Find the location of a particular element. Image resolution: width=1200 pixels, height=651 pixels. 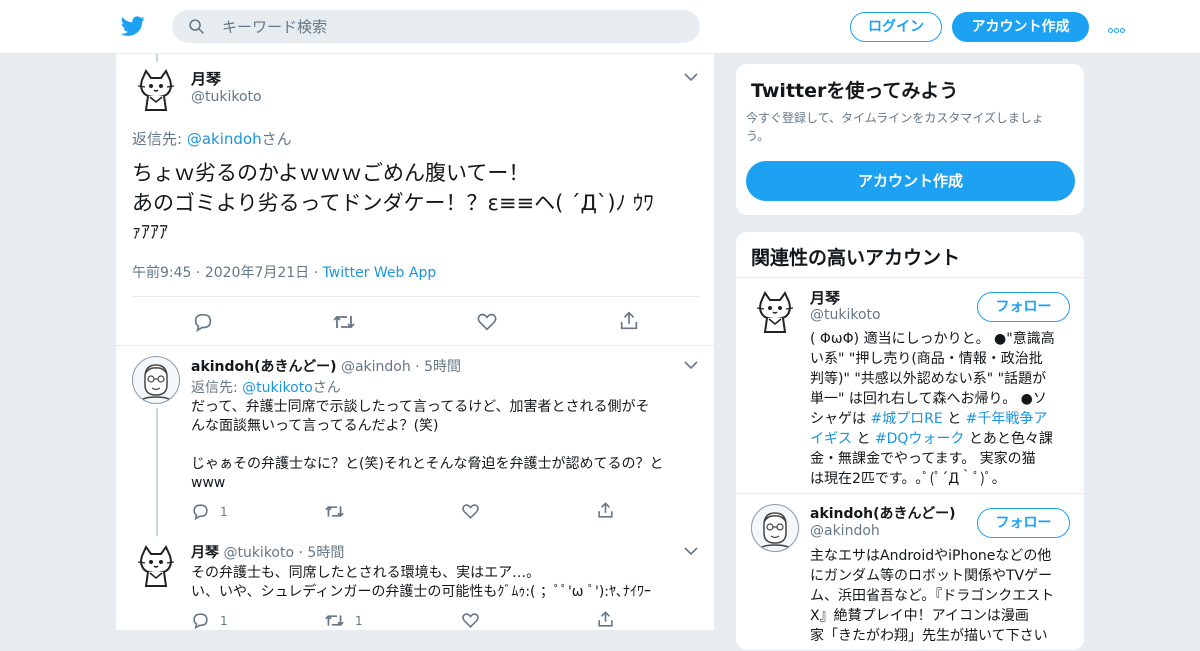

reply-prefix: 返信先: is located at coordinates (159, 139).